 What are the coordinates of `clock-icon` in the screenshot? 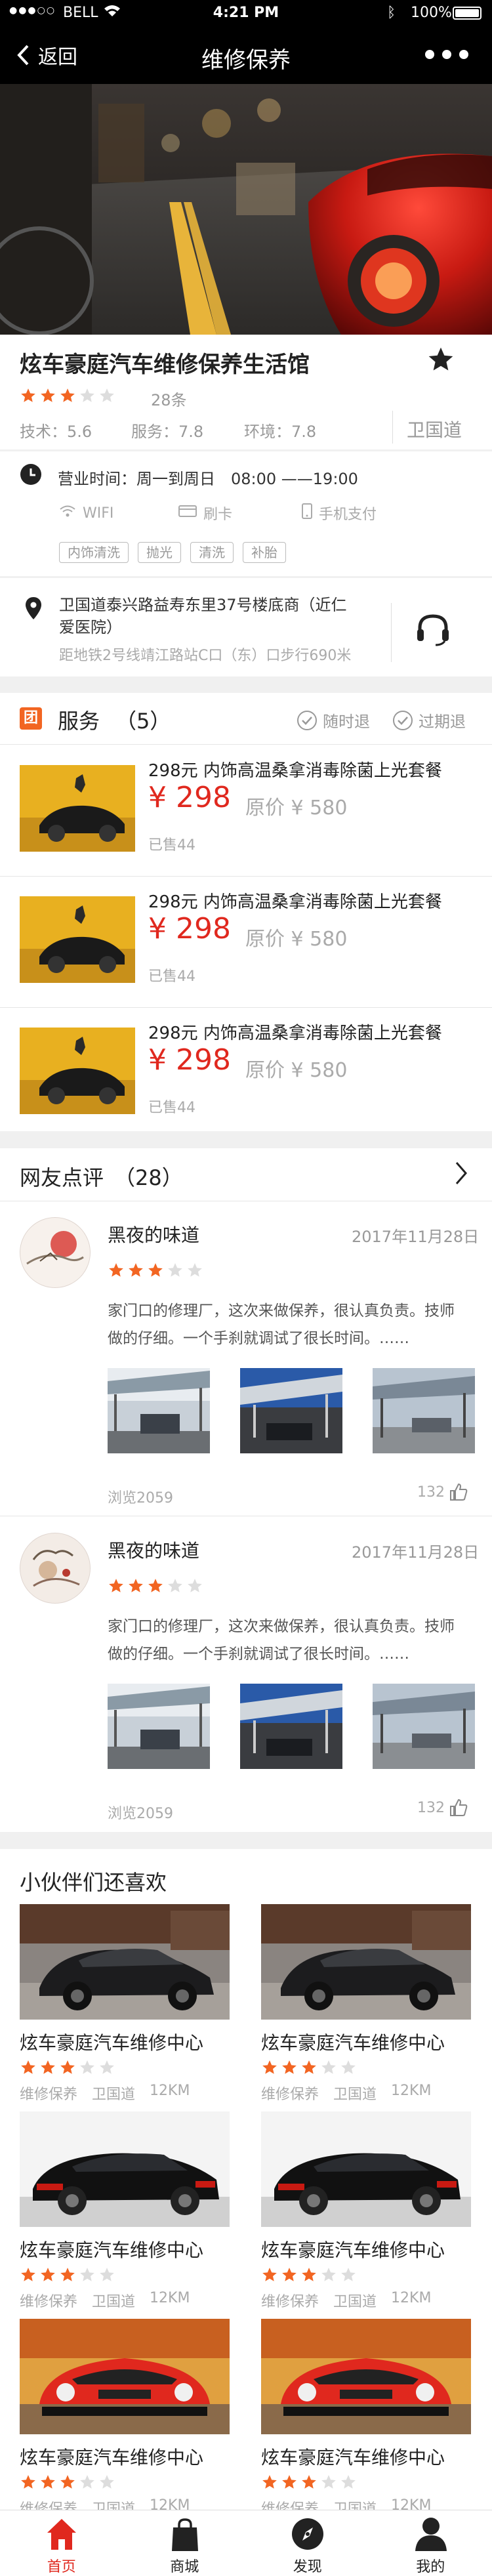 It's located at (31, 475).